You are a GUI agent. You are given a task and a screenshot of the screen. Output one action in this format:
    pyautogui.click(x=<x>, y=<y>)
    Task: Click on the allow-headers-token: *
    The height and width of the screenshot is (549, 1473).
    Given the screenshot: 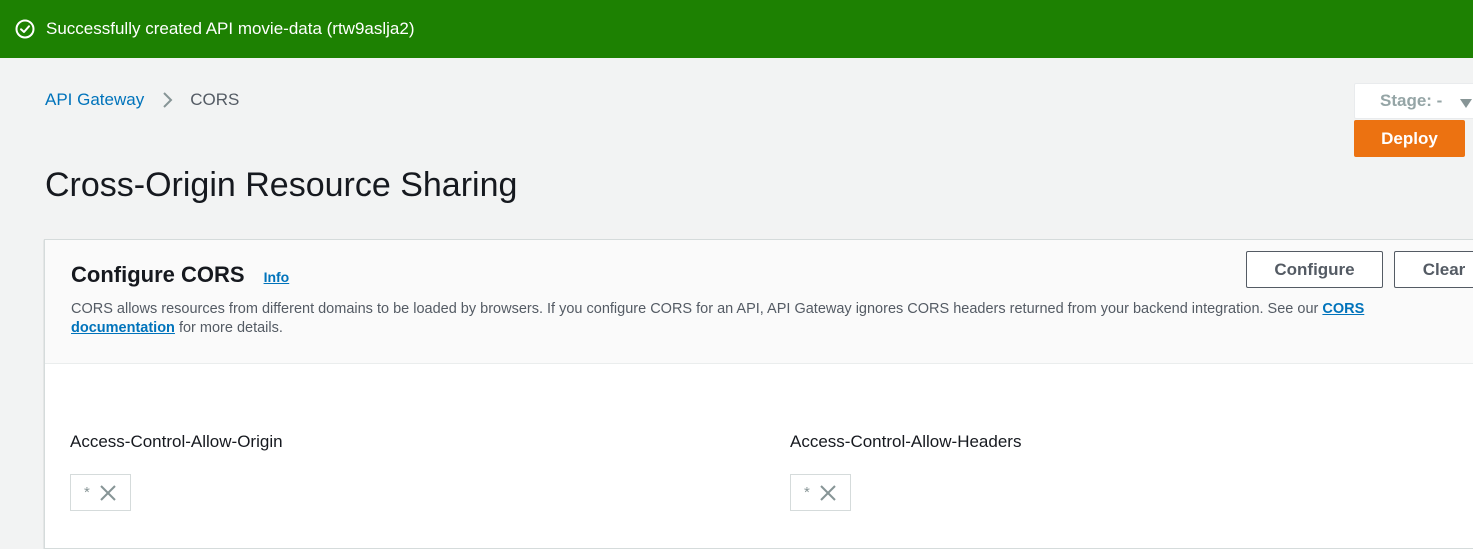 What is the action you would take?
    pyautogui.click(x=820, y=492)
    